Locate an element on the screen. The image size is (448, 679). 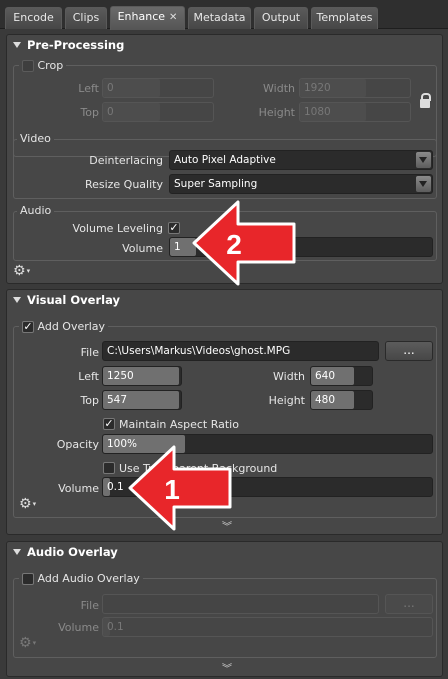
tab-label: Output is located at coordinates (281, 17).